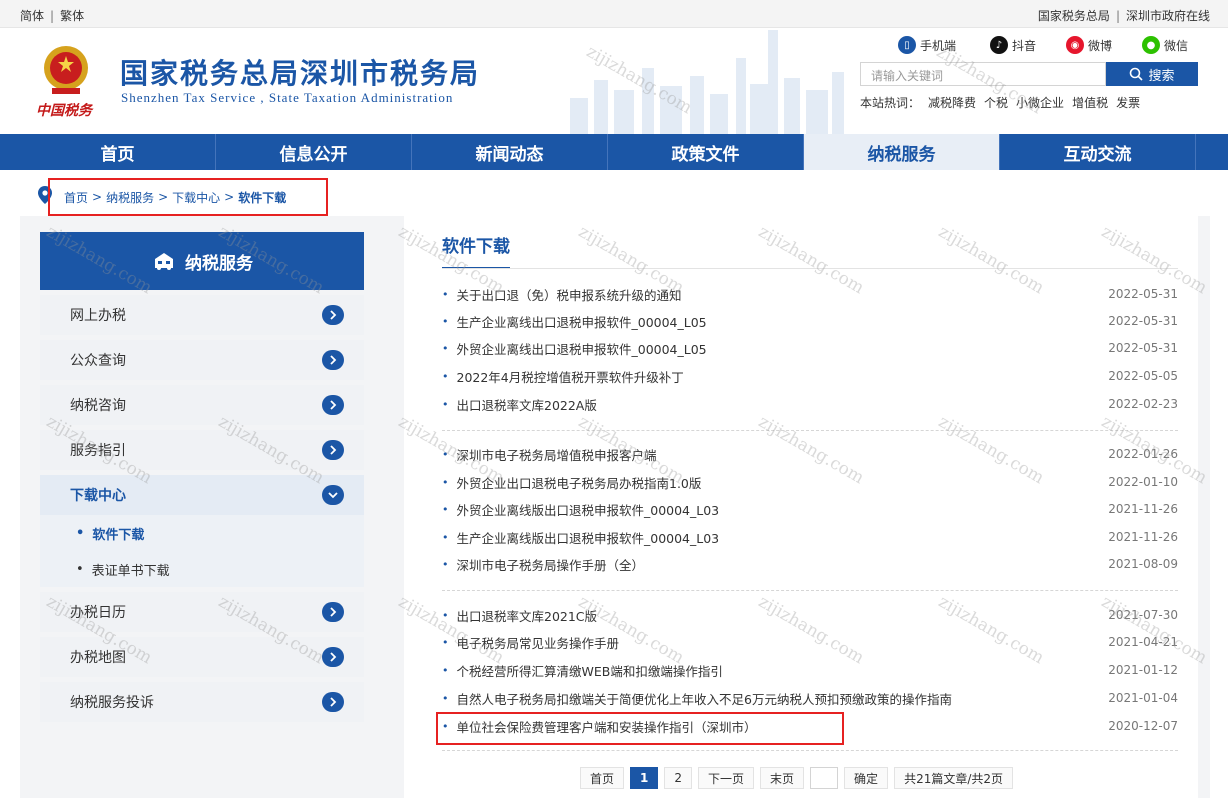 The height and width of the screenshot is (798, 1228). I want to click on pager-next-button: 下一页, so click(726, 778).